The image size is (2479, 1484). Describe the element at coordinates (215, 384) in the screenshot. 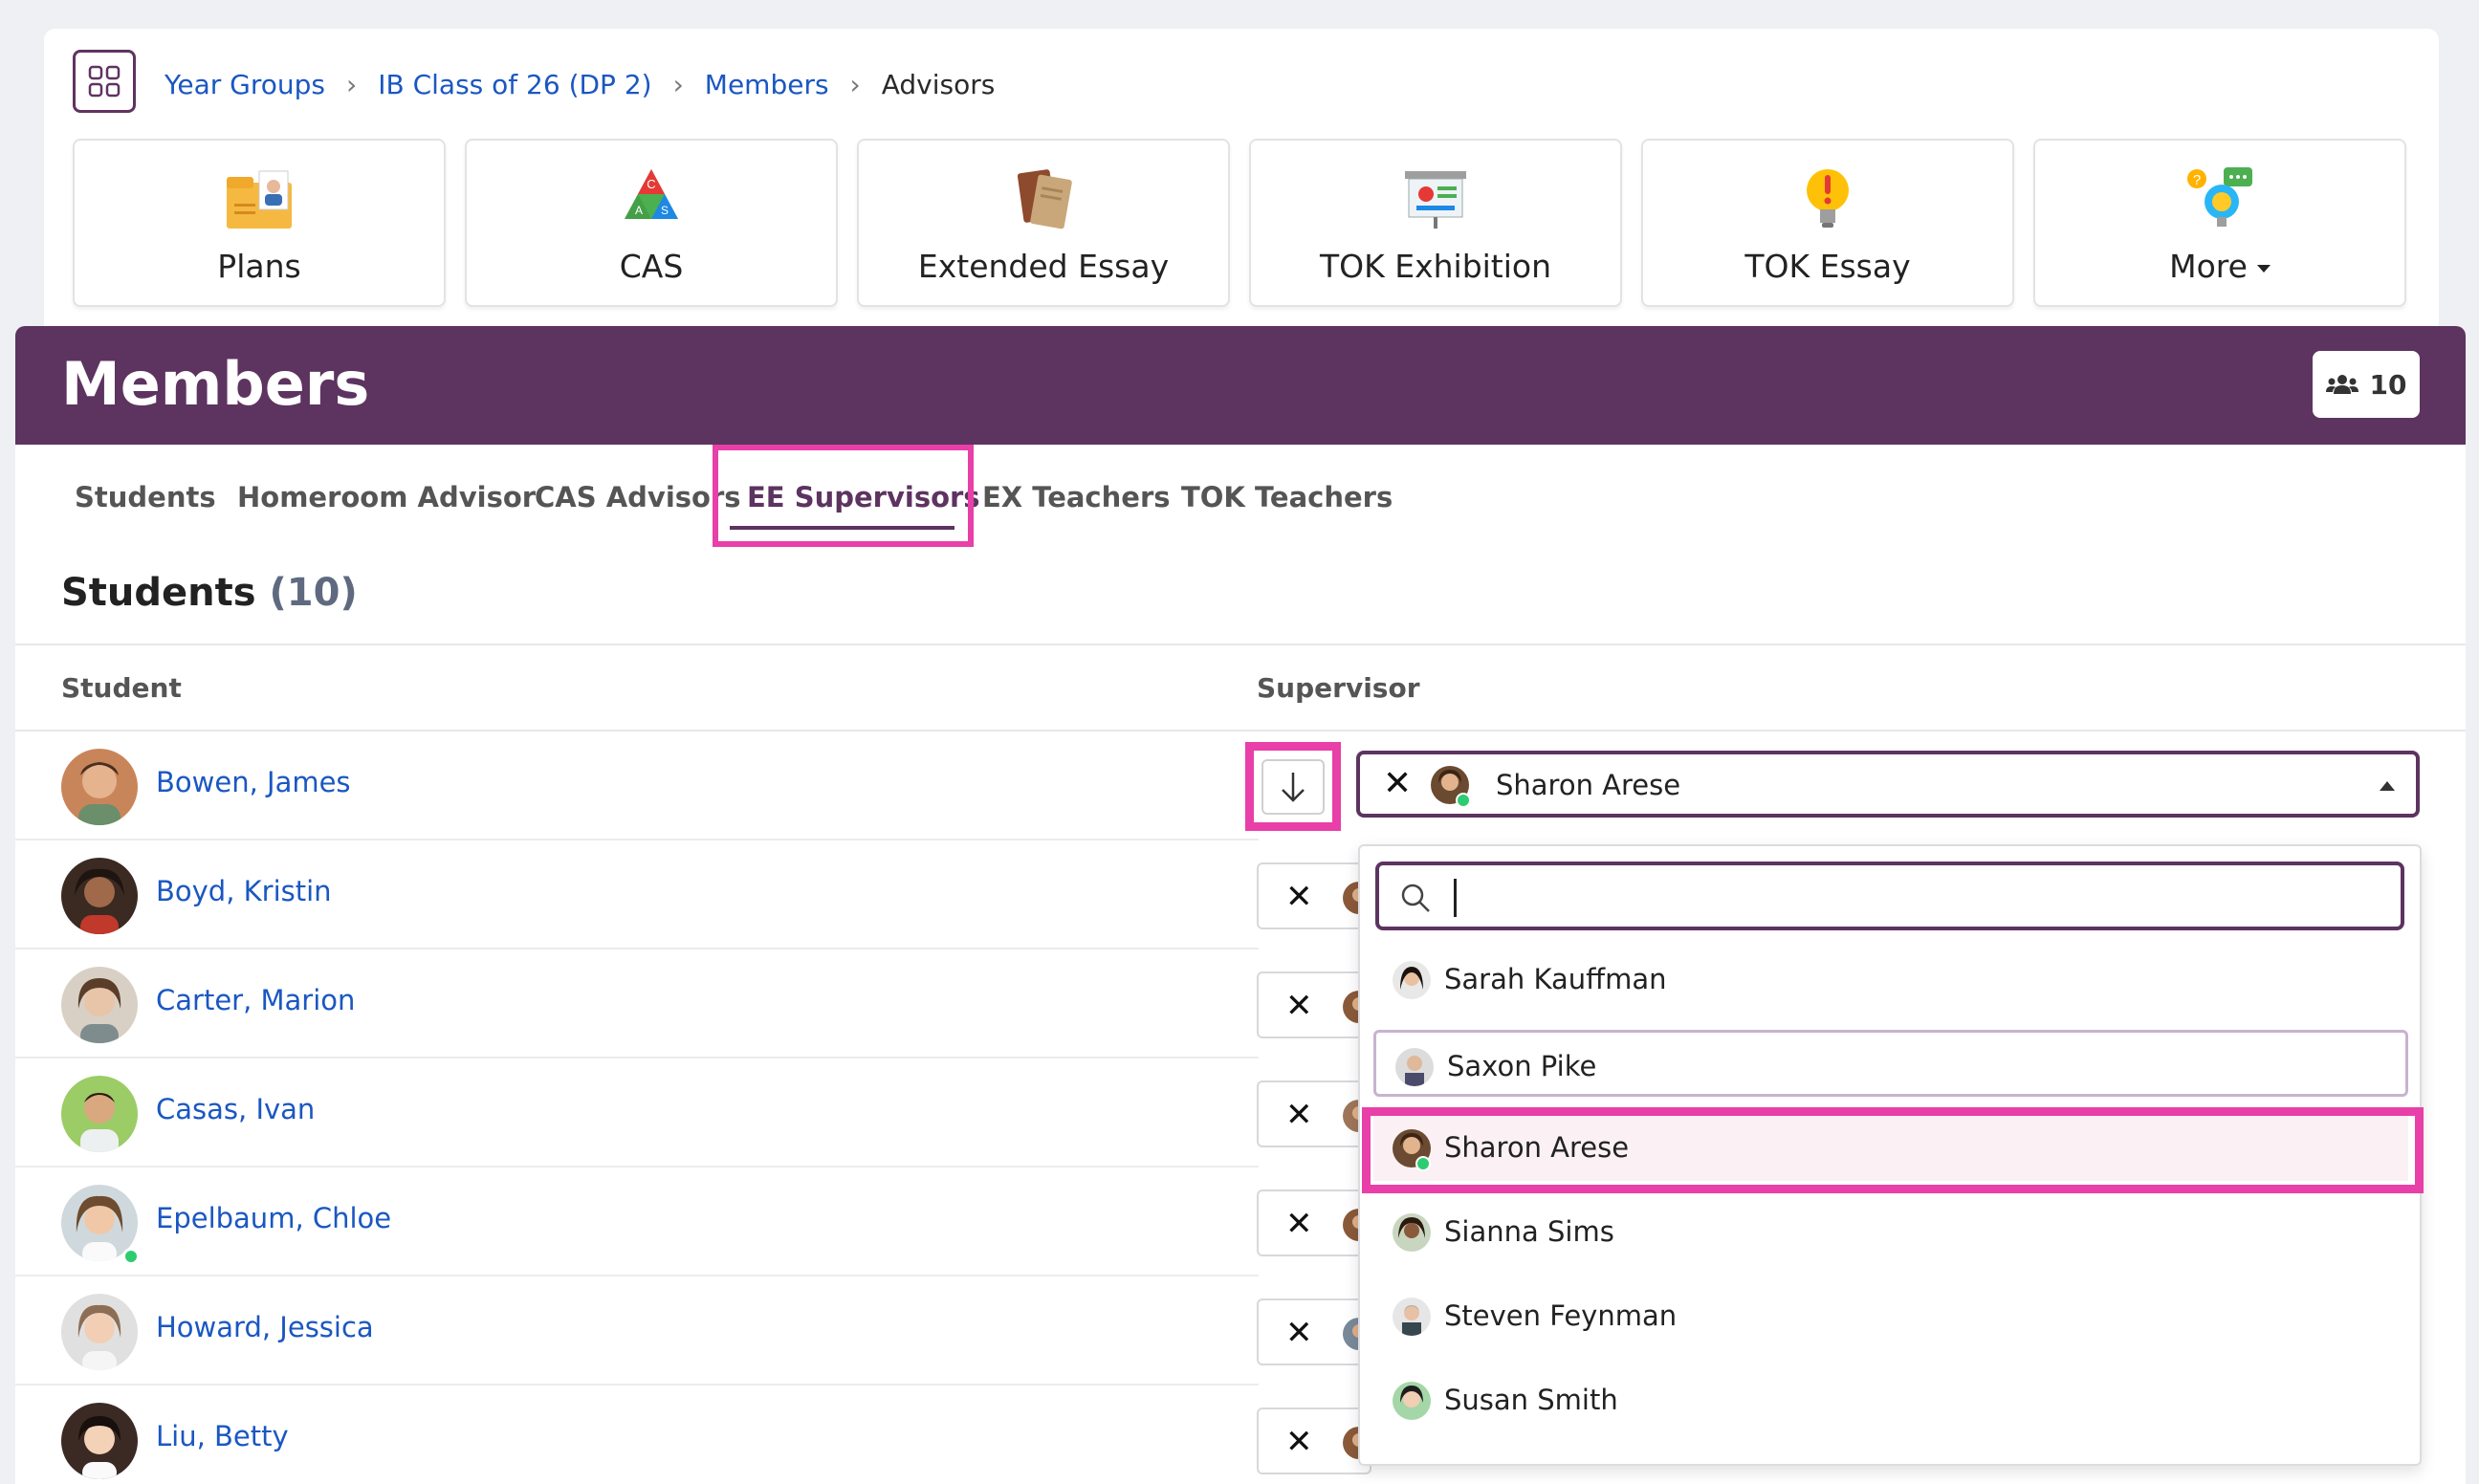

I see `page-title: Members` at that location.